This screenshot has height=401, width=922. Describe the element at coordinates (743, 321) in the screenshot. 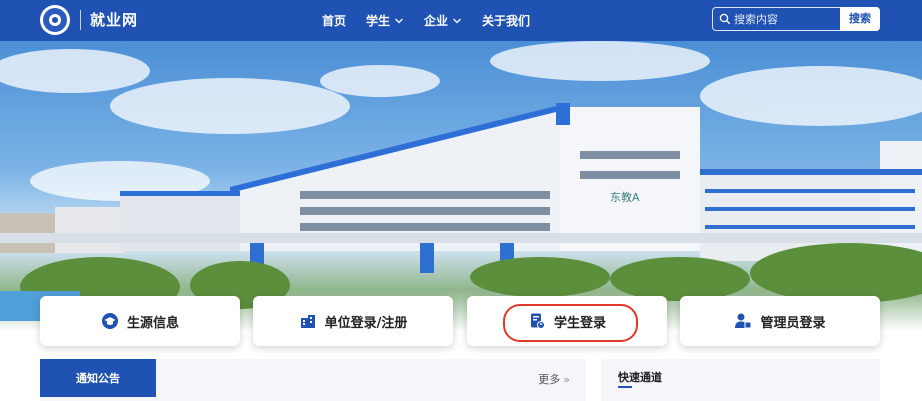

I see `admin-user-icon` at that location.